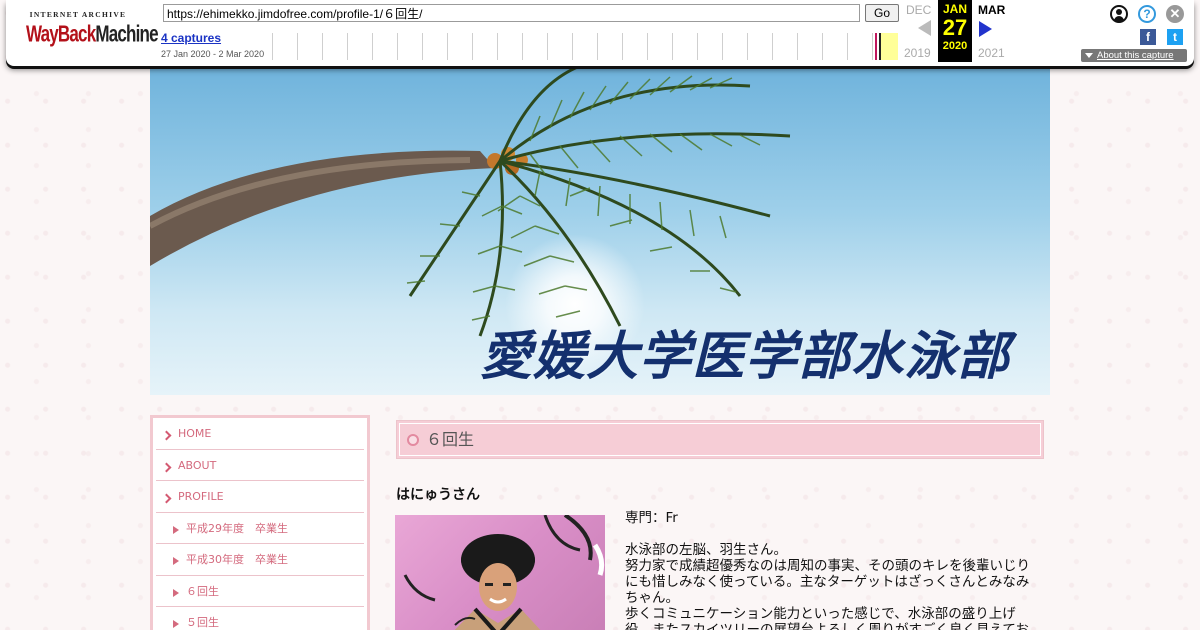 This screenshot has width=1200, height=630. I want to click on wayback-logo: INTERNET ARCHIVE WayBackMachine, so click(92, 30).